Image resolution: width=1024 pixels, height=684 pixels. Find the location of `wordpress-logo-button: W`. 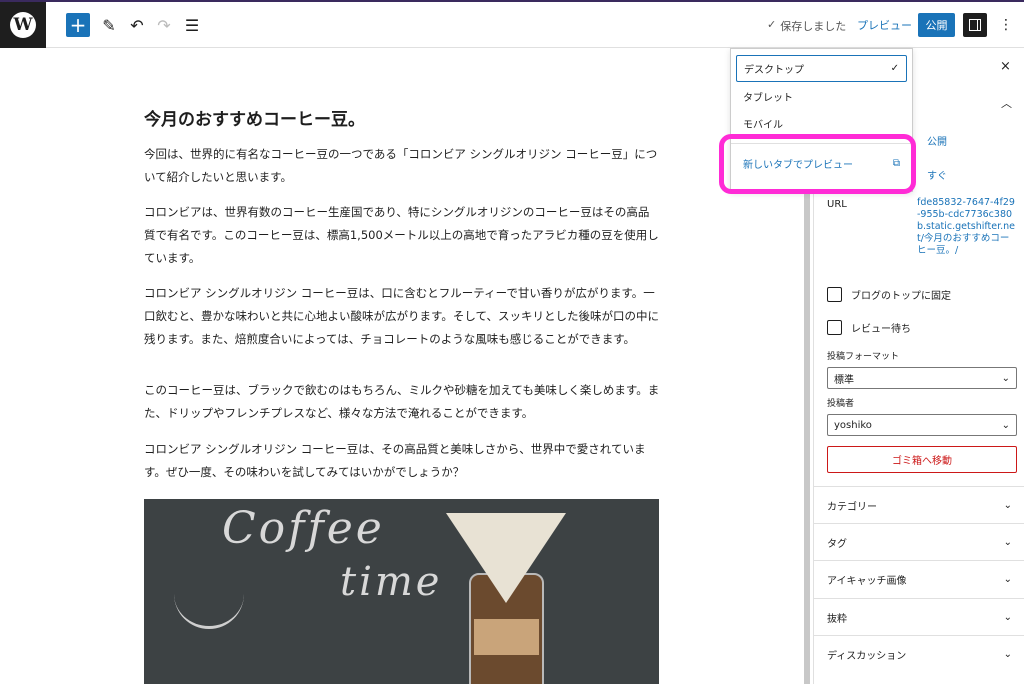

wordpress-logo-button: W is located at coordinates (23, 25).